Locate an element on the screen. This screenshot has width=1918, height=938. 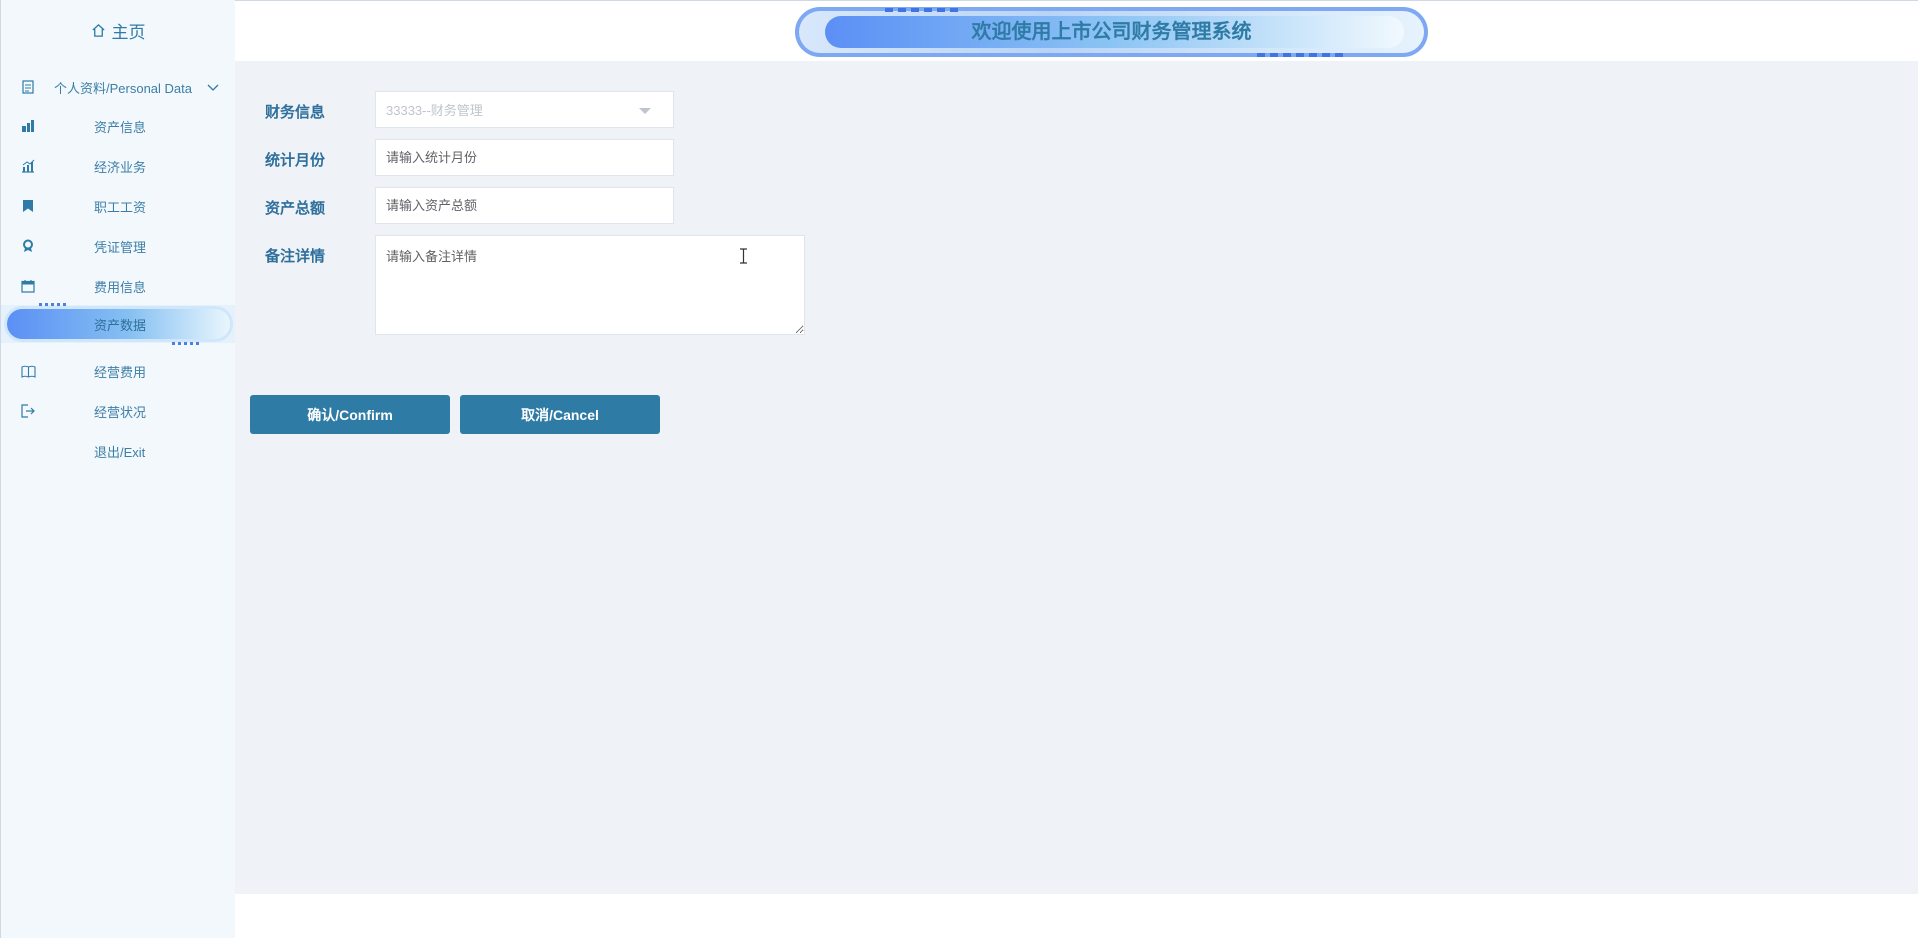
sidebar-item-expense-info: 费用信息 is located at coordinates (118, 286).